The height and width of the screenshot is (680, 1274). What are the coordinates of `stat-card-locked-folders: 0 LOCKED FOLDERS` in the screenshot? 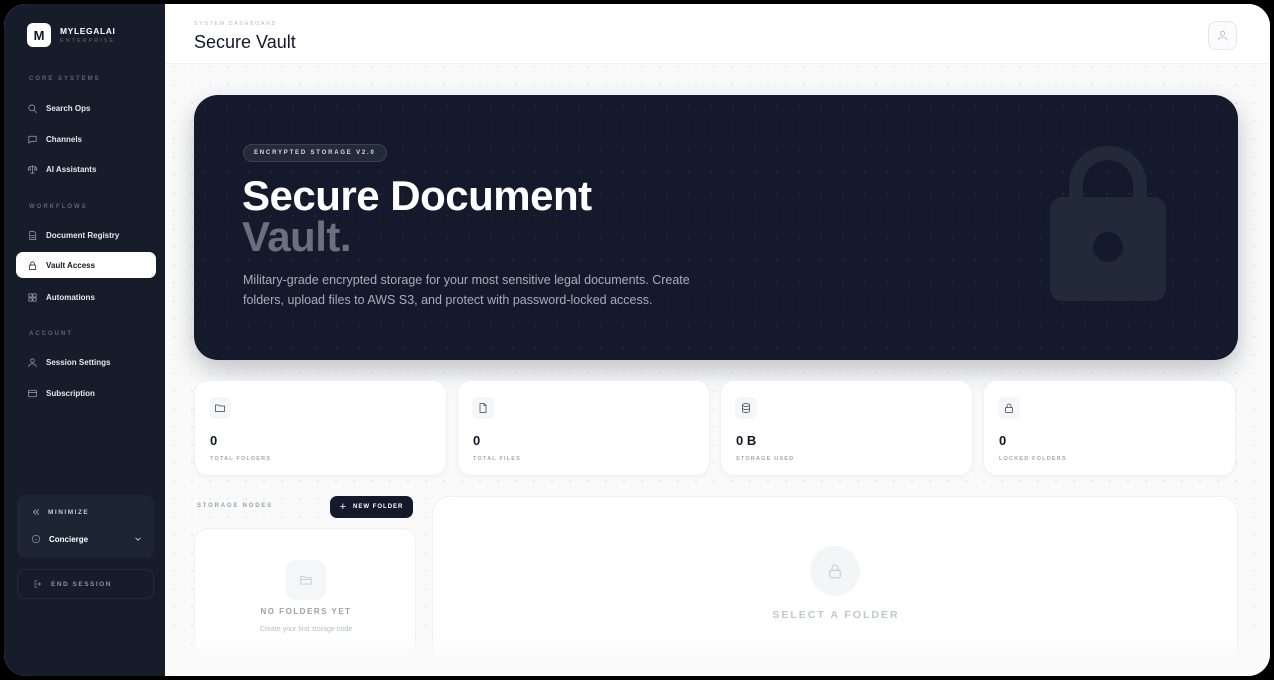 It's located at (1109, 428).